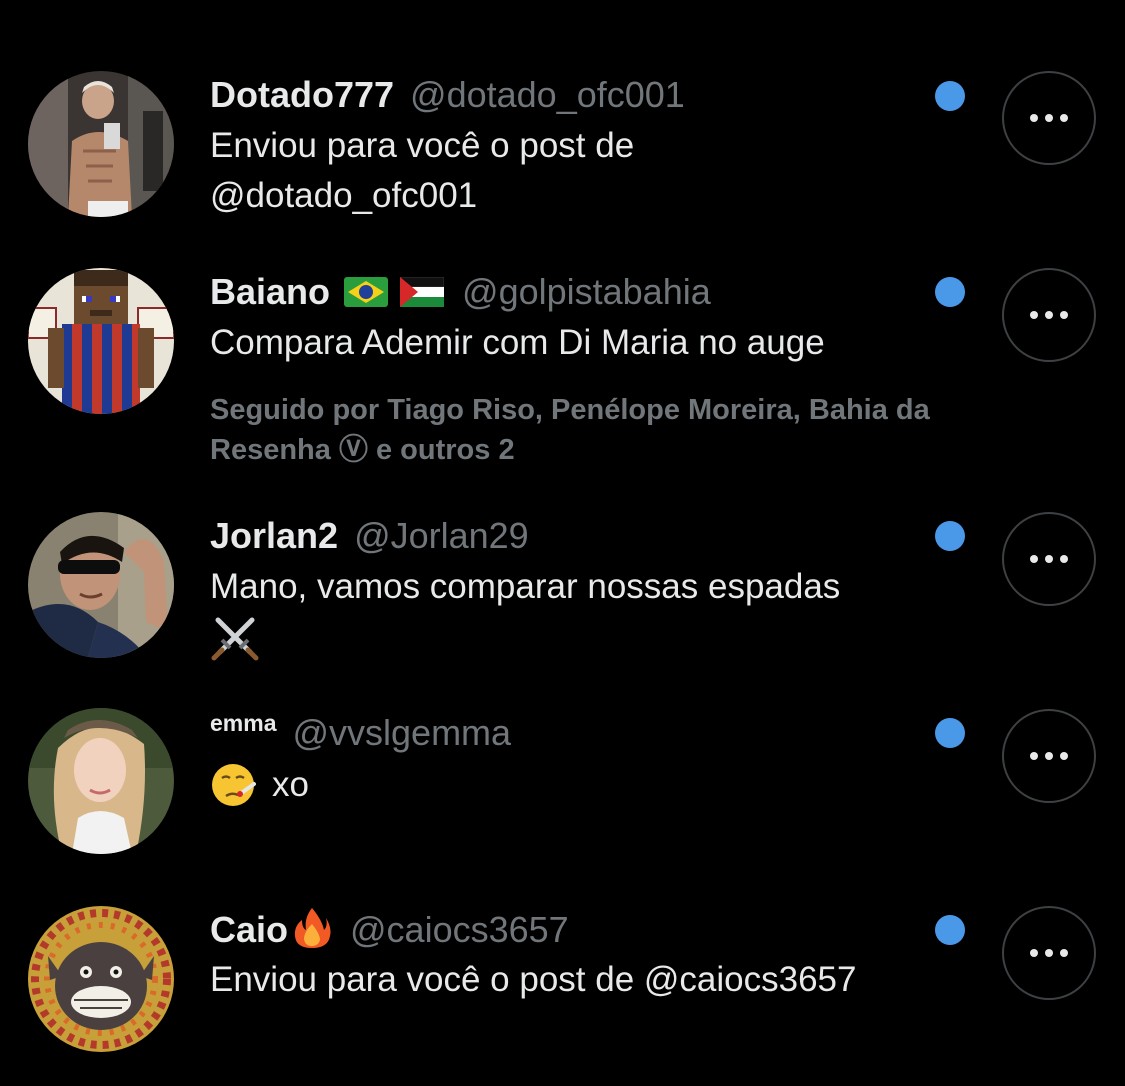 This screenshot has height=1086, width=1125. Describe the element at coordinates (249, 929) in the screenshot. I see `display-name: Caio` at that location.